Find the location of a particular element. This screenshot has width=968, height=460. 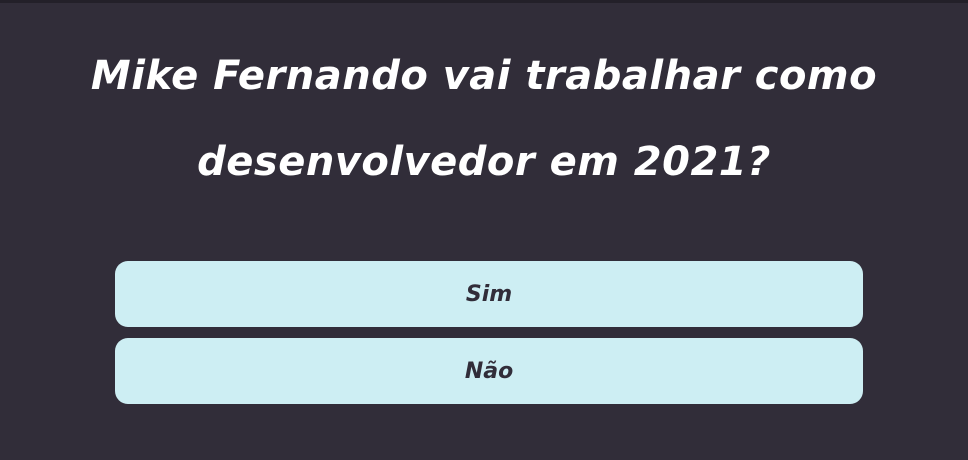

poll-question-line-2: desenvolvedor em 2021? is located at coordinates (484, 162).